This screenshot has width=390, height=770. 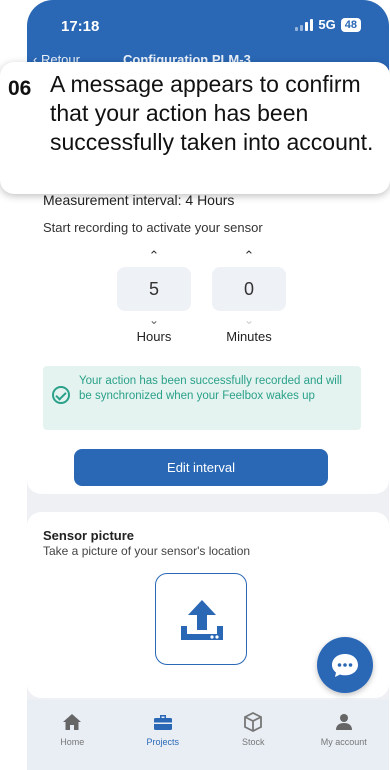 I want to click on minutes-down-chevron-icon: ⌄, so click(x=249, y=319).